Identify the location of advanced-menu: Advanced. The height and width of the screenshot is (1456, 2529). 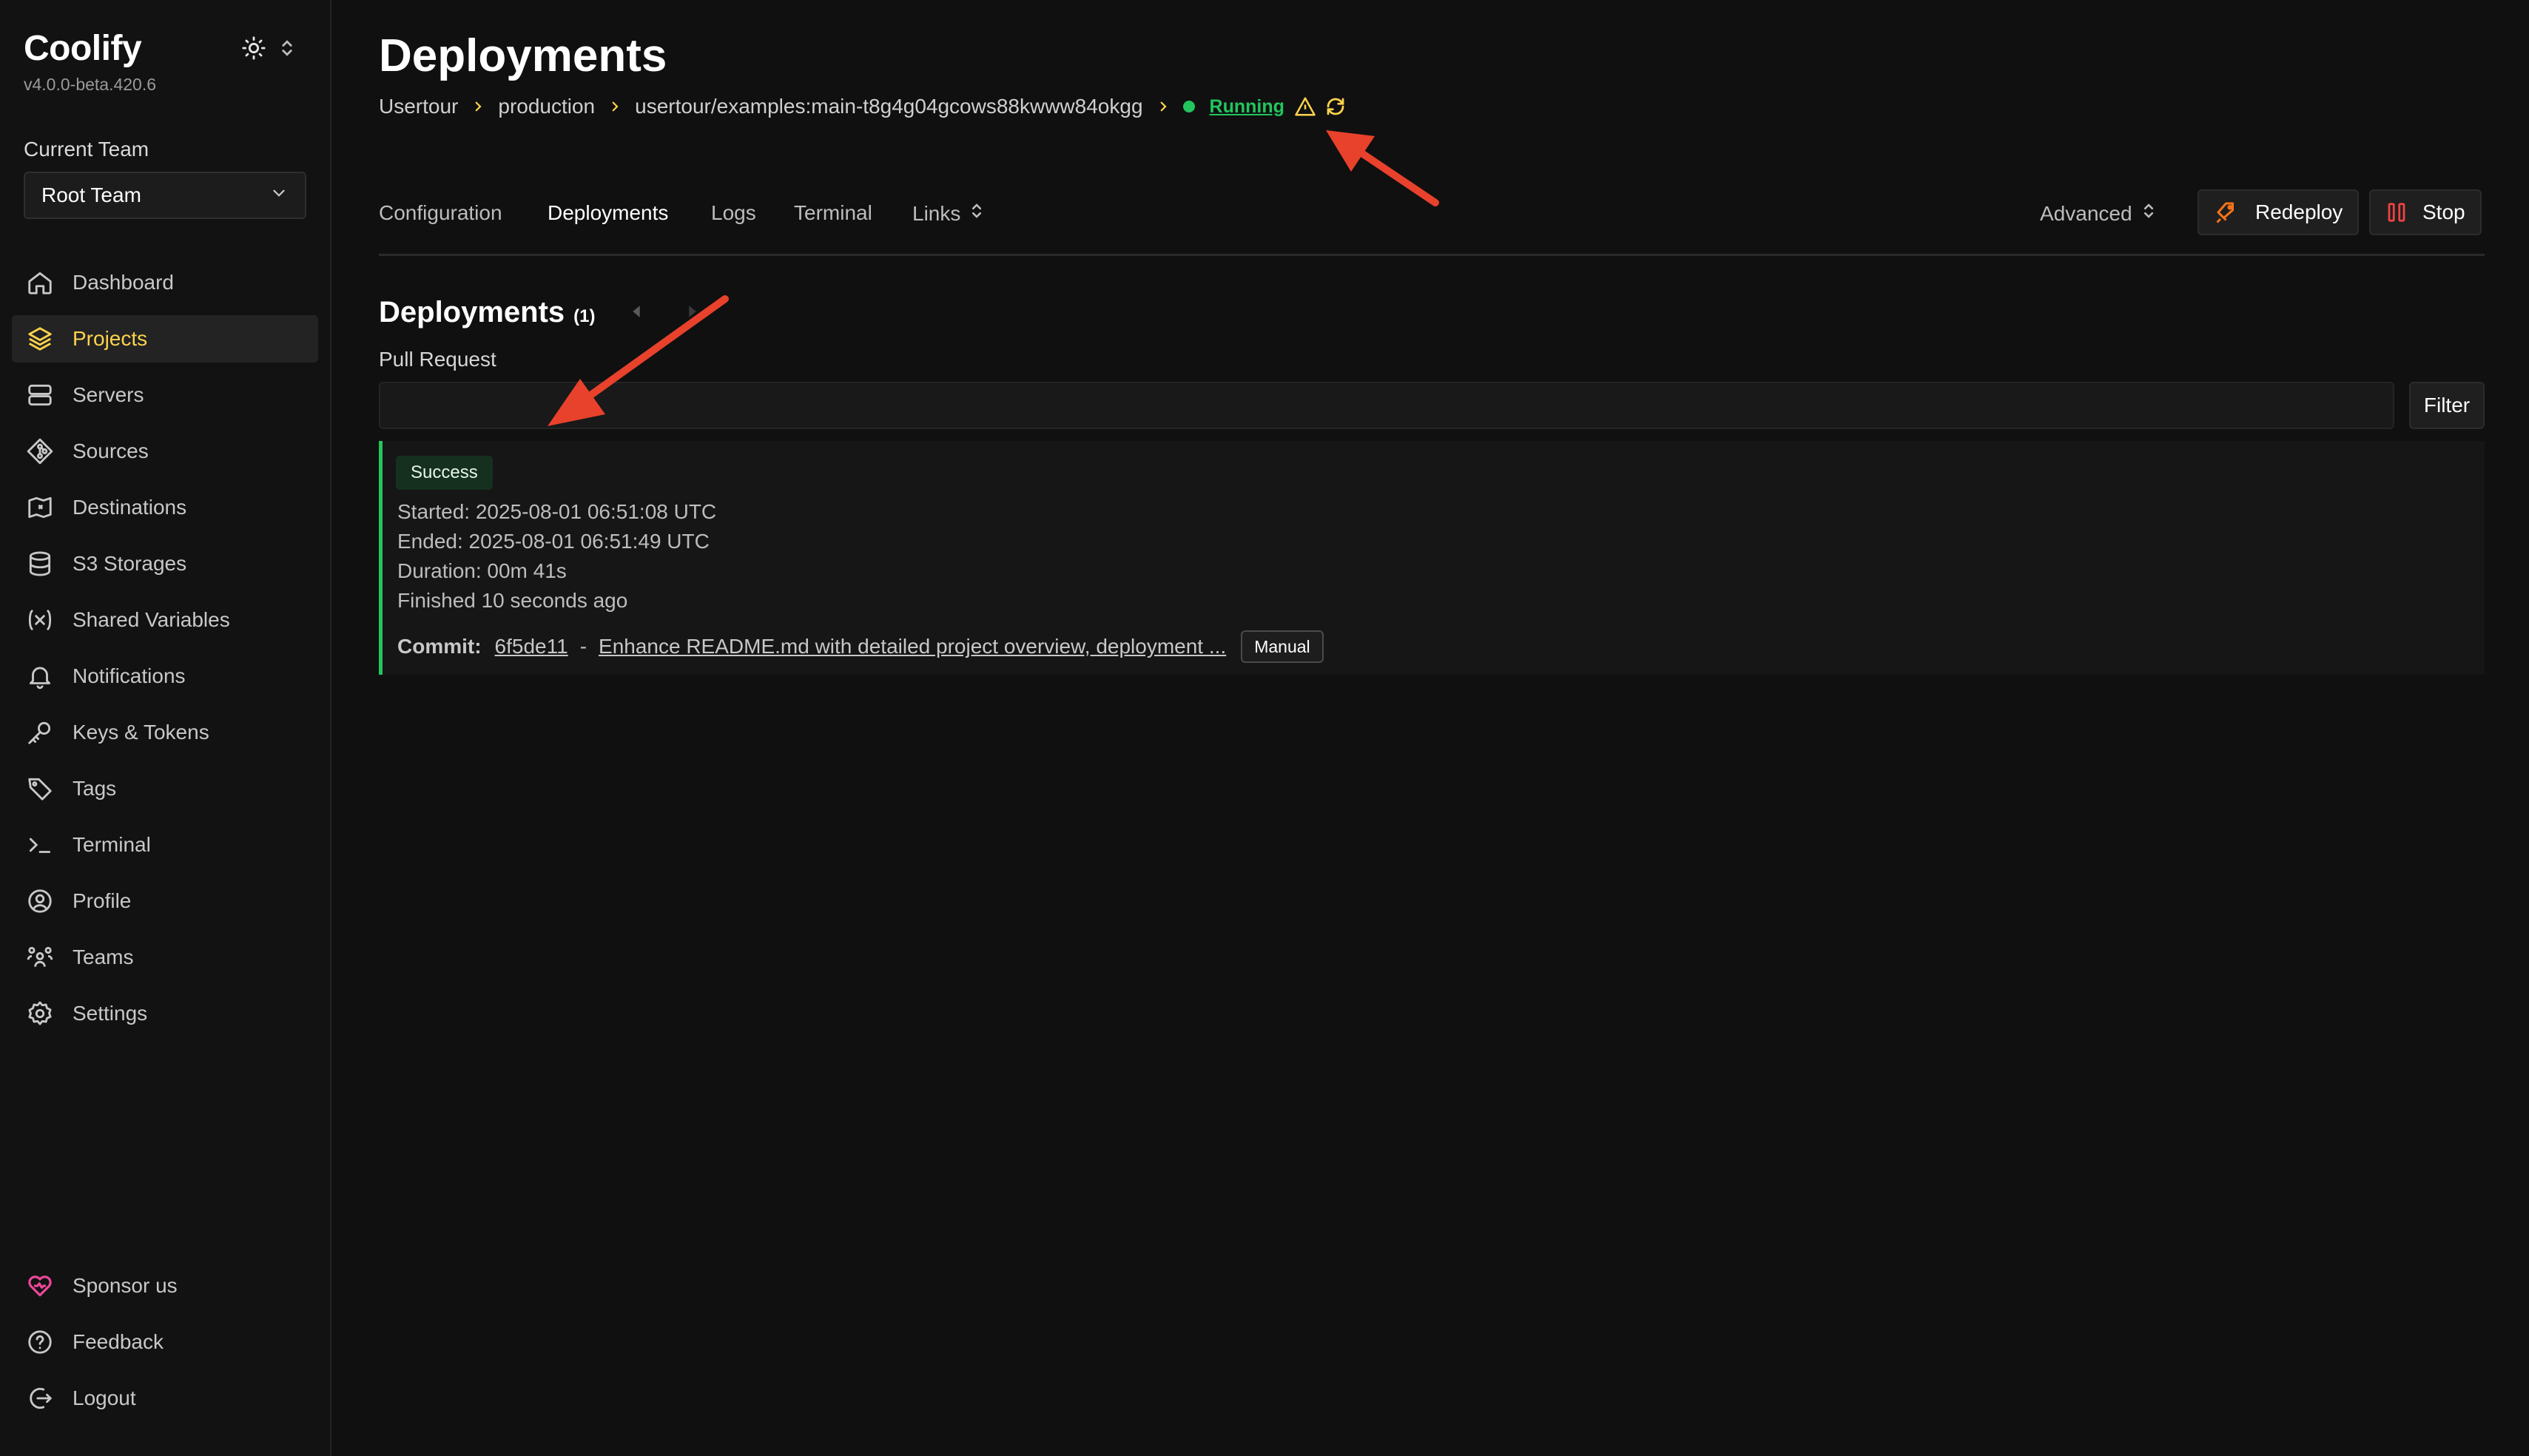
(2097, 214).